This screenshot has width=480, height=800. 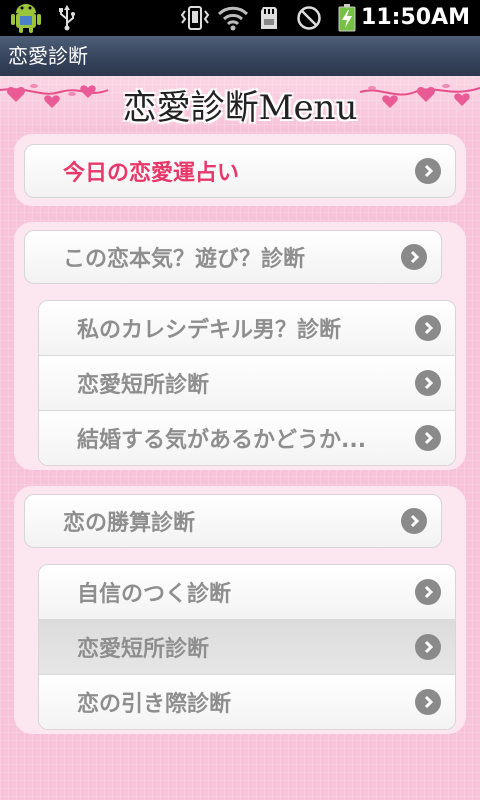 I want to click on daily-love-fortune-button: 今日の恋愛運占い, so click(x=240, y=171).